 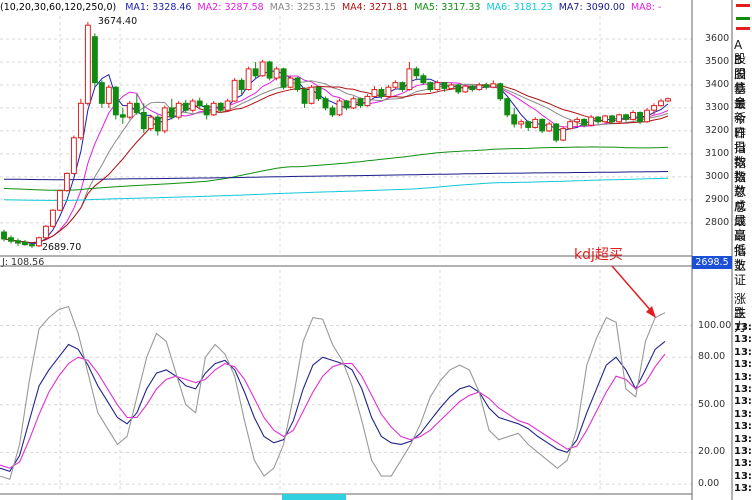 What do you see at coordinates (230, 7) in the screenshot?
I see `ma-item-ma2: MA2: 3287.58` at bounding box center [230, 7].